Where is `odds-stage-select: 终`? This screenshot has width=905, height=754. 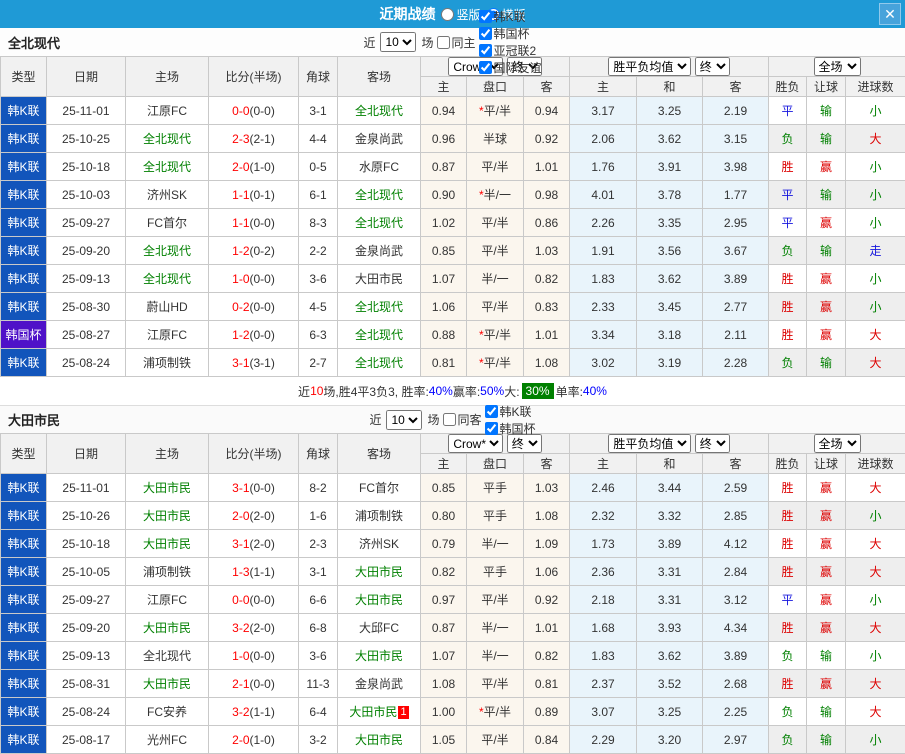
odds-stage-select: 终 is located at coordinates (524, 443).